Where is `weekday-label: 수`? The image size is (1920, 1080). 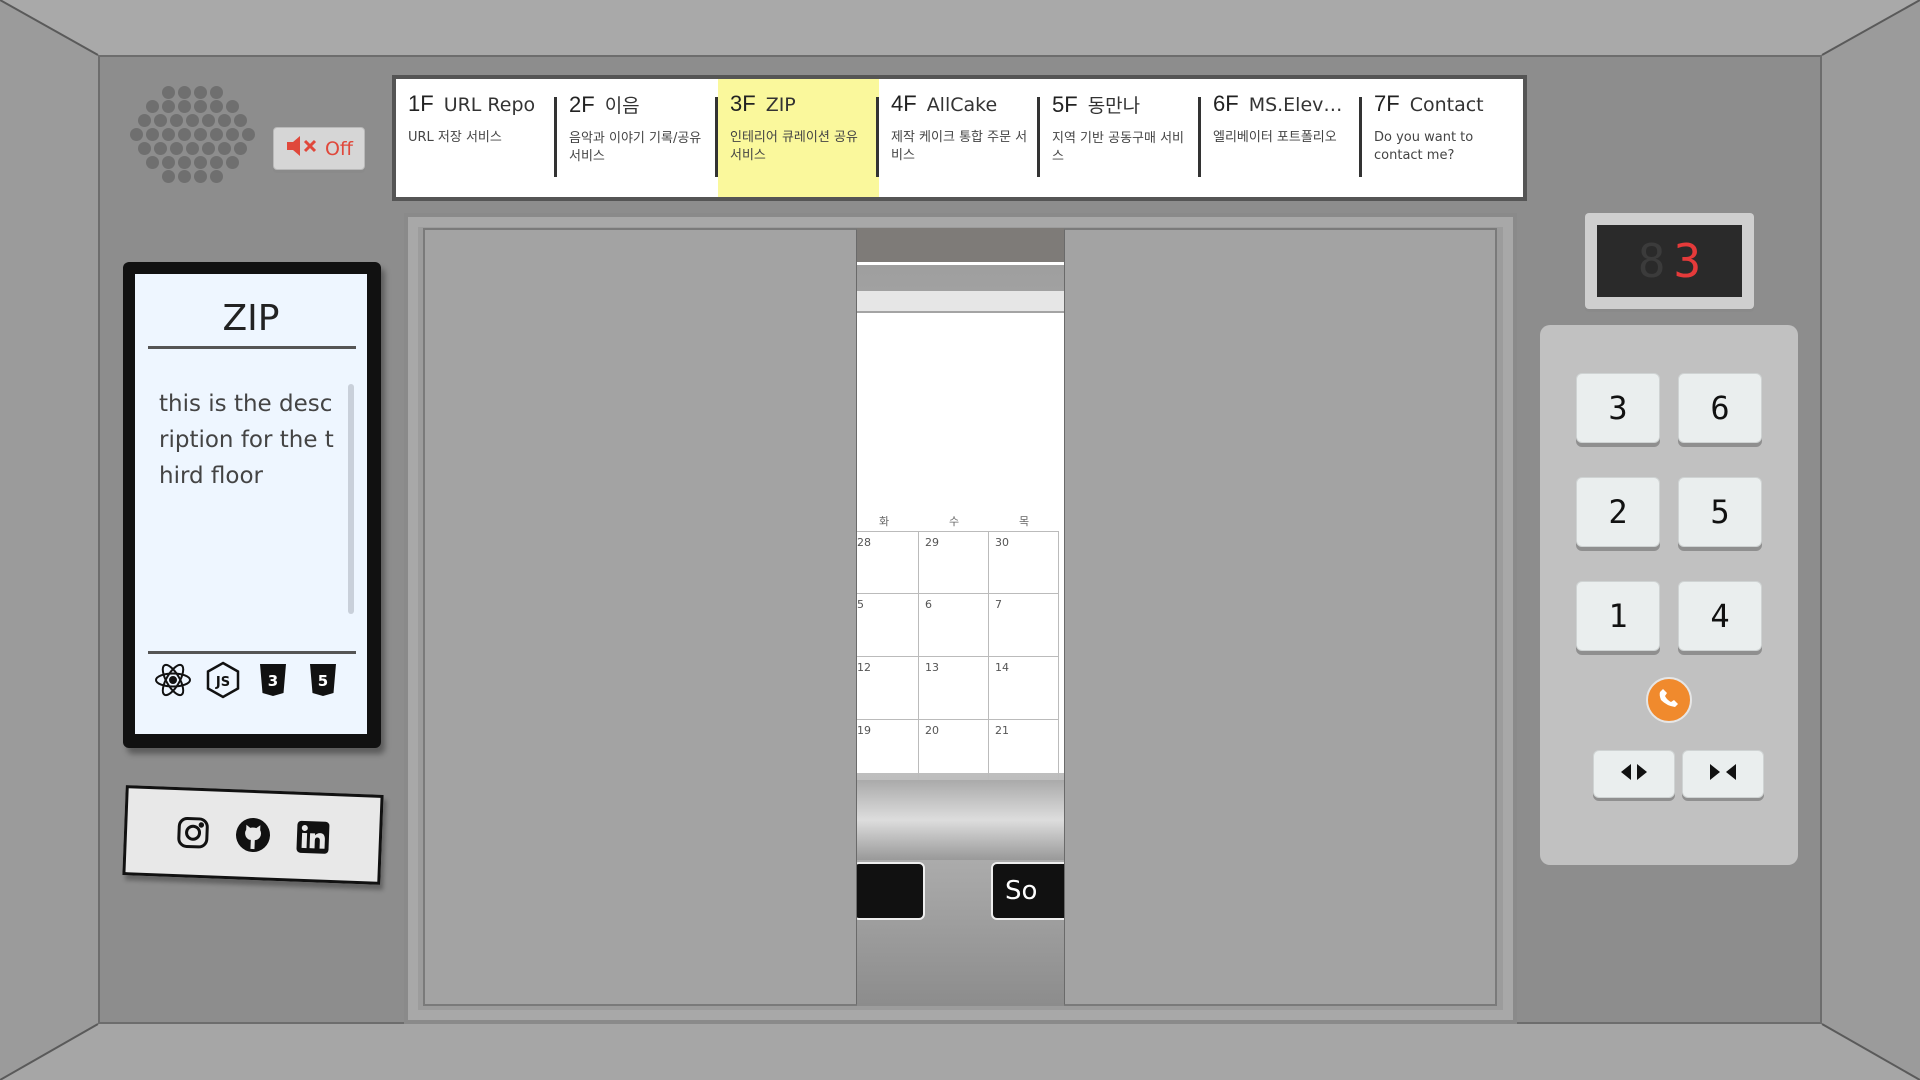 weekday-label: 수 is located at coordinates (954, 521).